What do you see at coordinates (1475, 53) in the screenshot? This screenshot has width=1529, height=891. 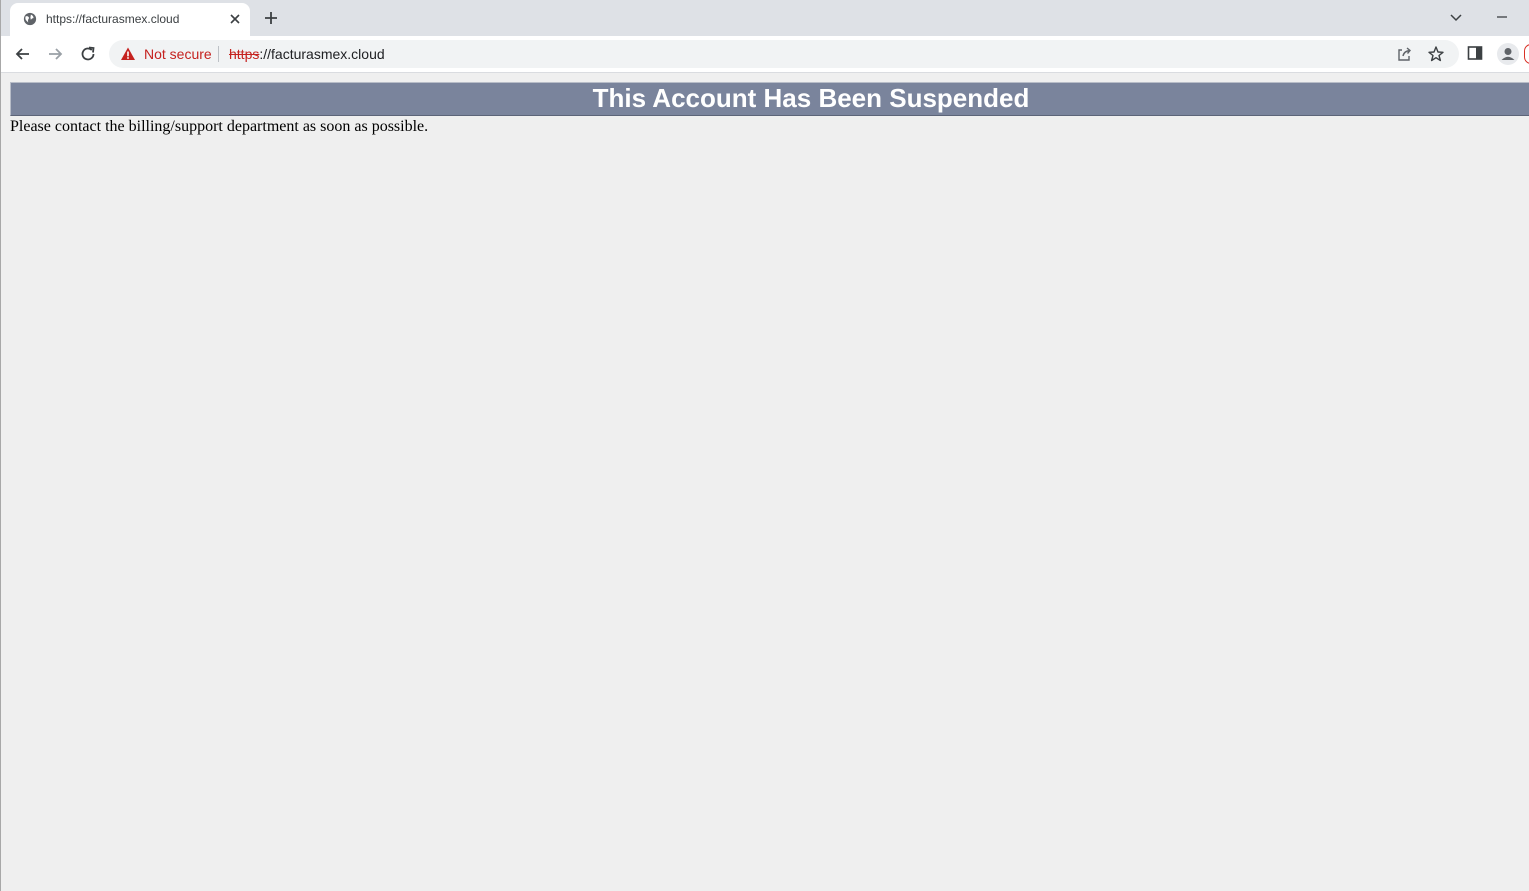 I see `side-panel-icon` at bounding box center [1475, 53].